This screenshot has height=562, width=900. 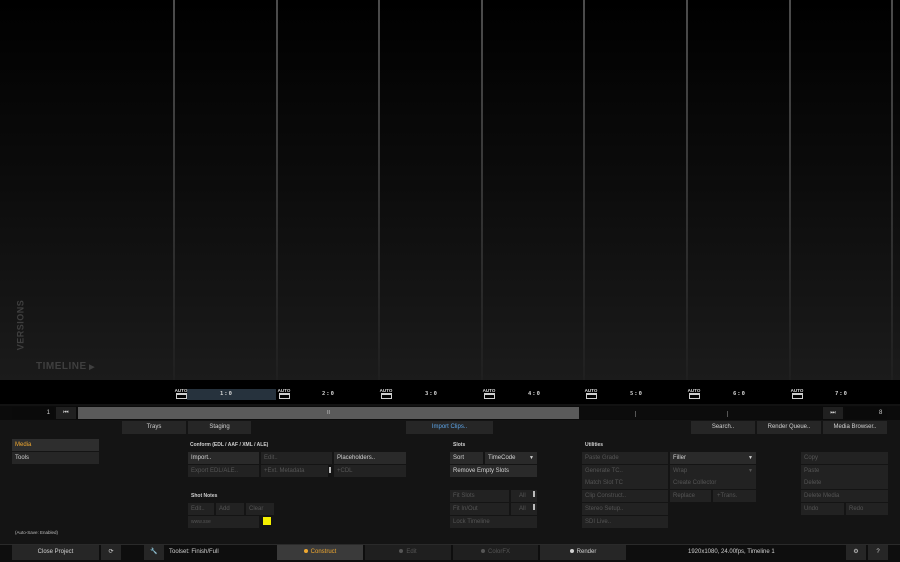 What do you see at coordinates (700, 413) in the screenshot?
I see `scrollbar-track` at bounding box center [700, 413].